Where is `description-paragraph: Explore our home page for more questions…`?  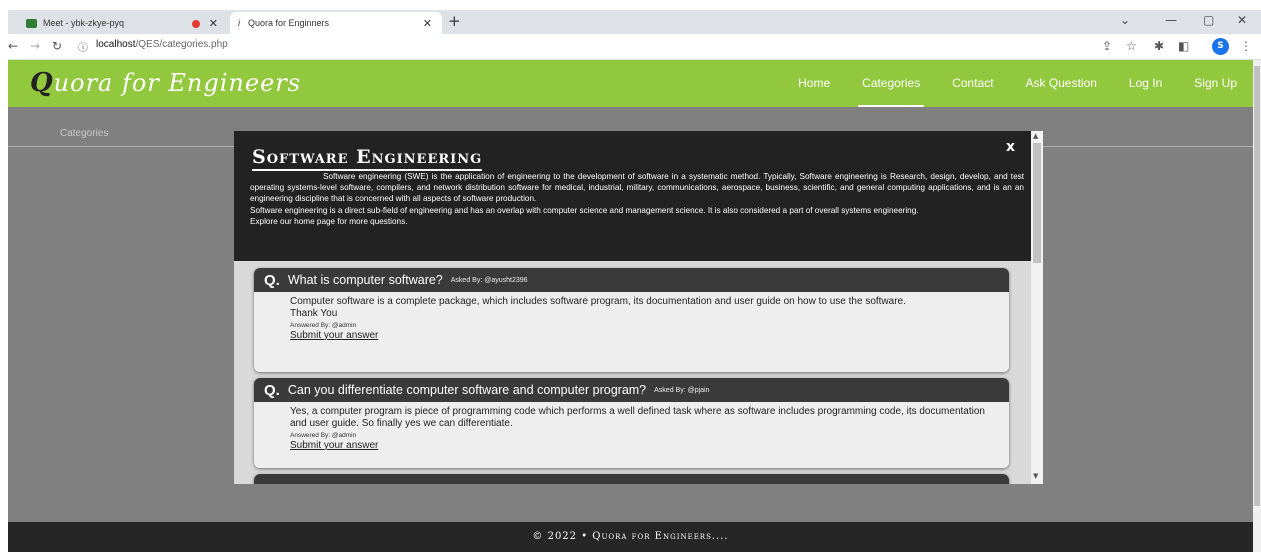 description-paragraph: Explore our home page for more questions… is located at coordinates (329, 221).